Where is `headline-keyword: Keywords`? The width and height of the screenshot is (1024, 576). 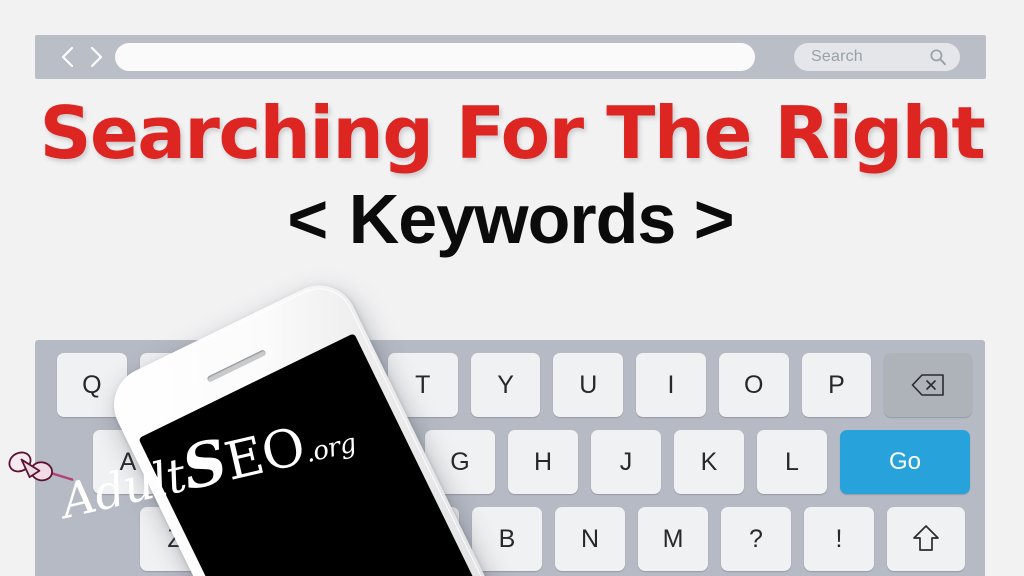 headline-keyword: Keywords is located at coordinates (512, 219).